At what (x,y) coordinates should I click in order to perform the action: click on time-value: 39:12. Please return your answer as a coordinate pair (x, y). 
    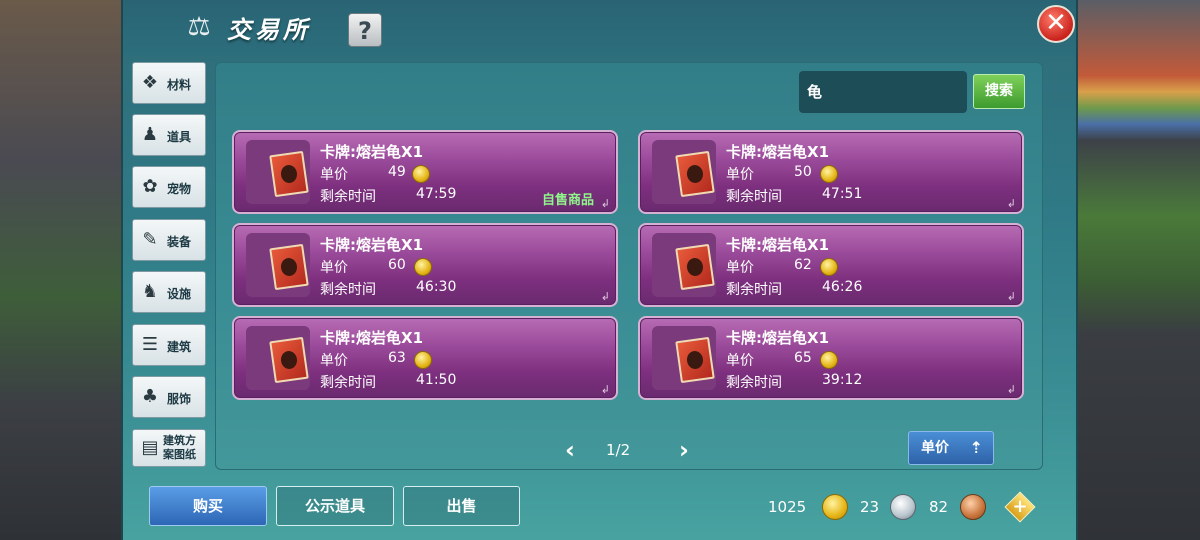
    Looking at the image, I should click on (842, 380).